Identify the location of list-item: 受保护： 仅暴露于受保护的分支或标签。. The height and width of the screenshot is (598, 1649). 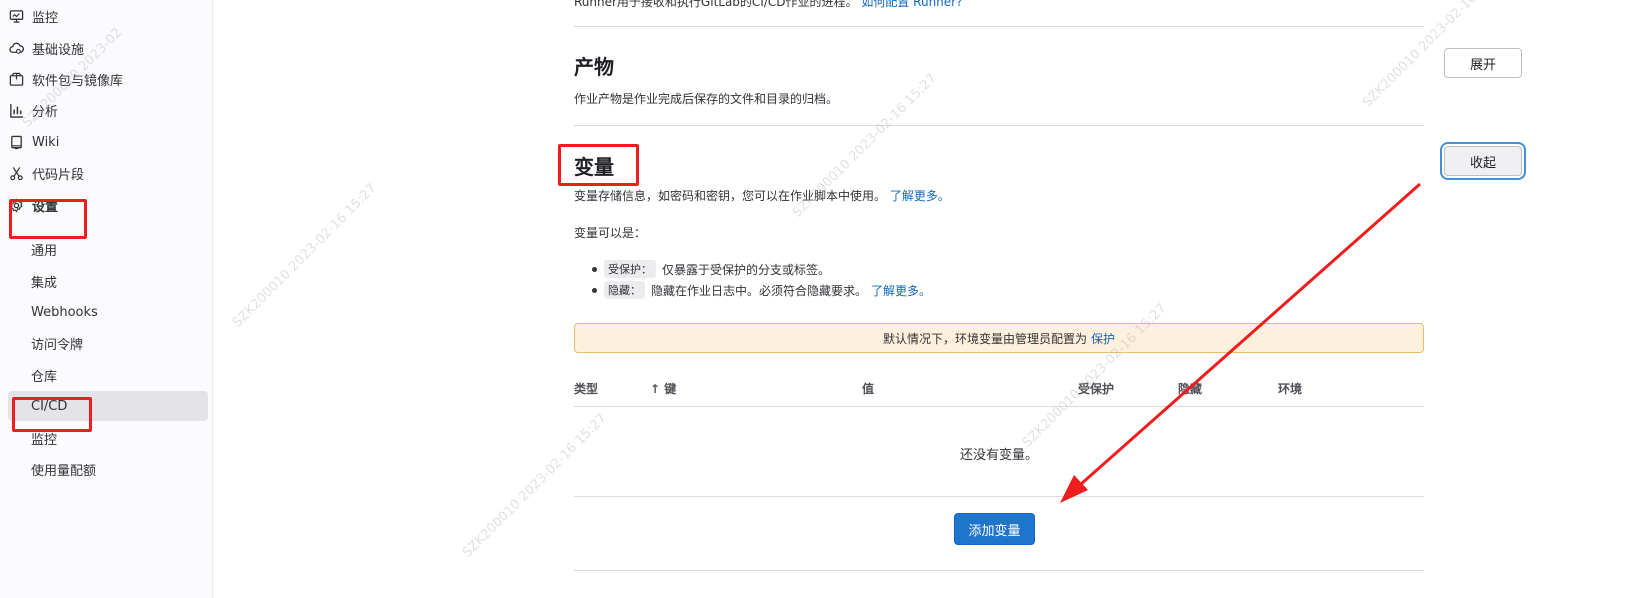
(711, 269).